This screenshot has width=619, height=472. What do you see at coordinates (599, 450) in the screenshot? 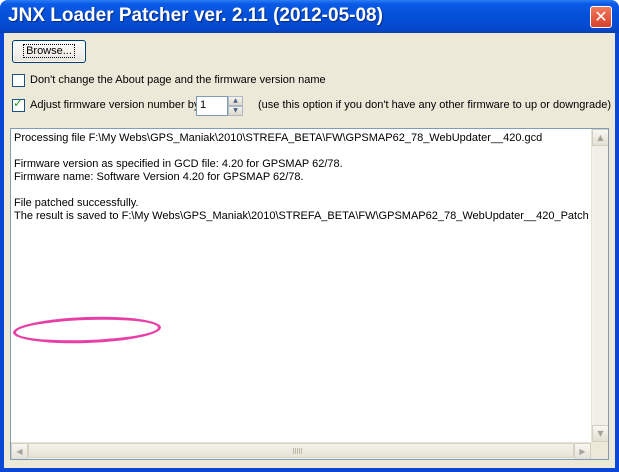
I see `scrollbar-corner` at bounding box center [599, 450].